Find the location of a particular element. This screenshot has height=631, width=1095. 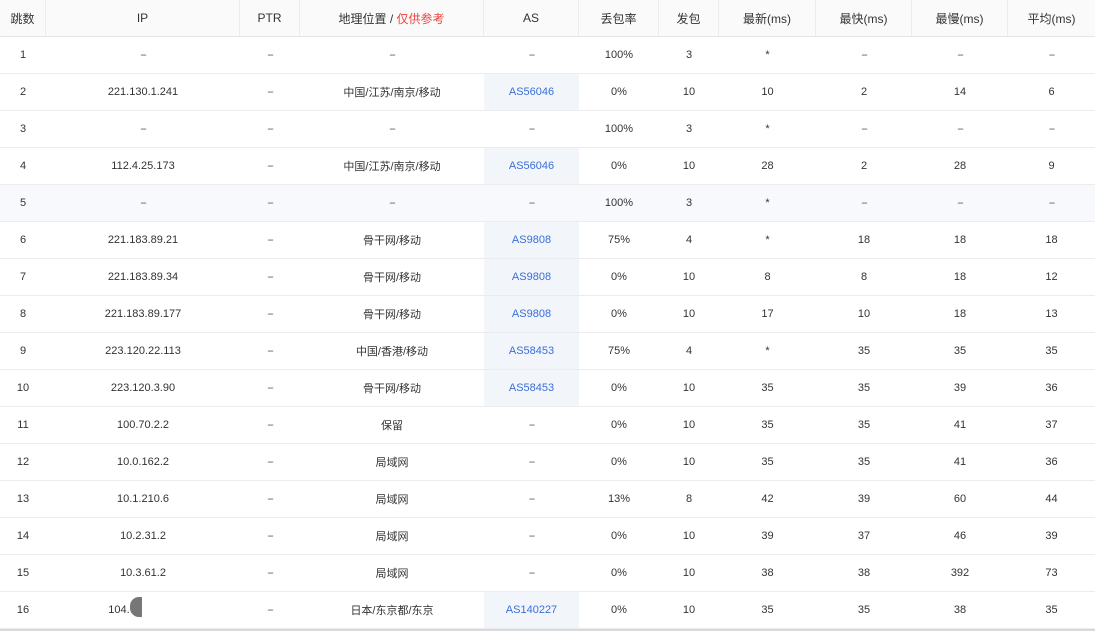

redaction-blank is located at coordinates (159, 610).